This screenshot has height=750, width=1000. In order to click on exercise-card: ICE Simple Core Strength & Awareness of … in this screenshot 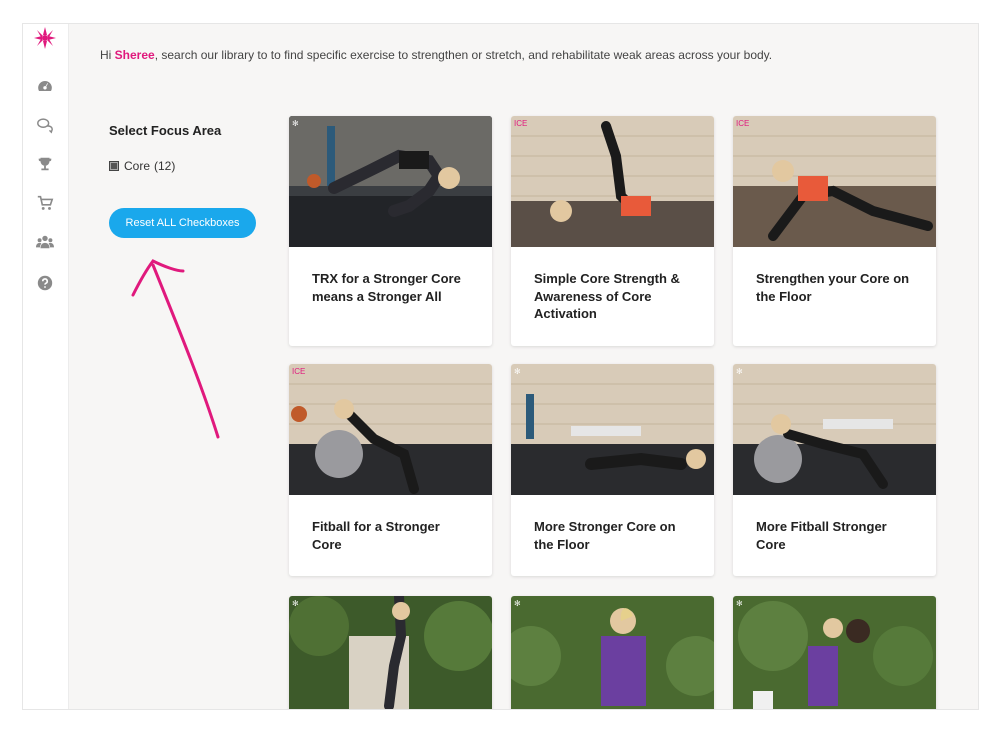, I will do `click(612, 231)`.